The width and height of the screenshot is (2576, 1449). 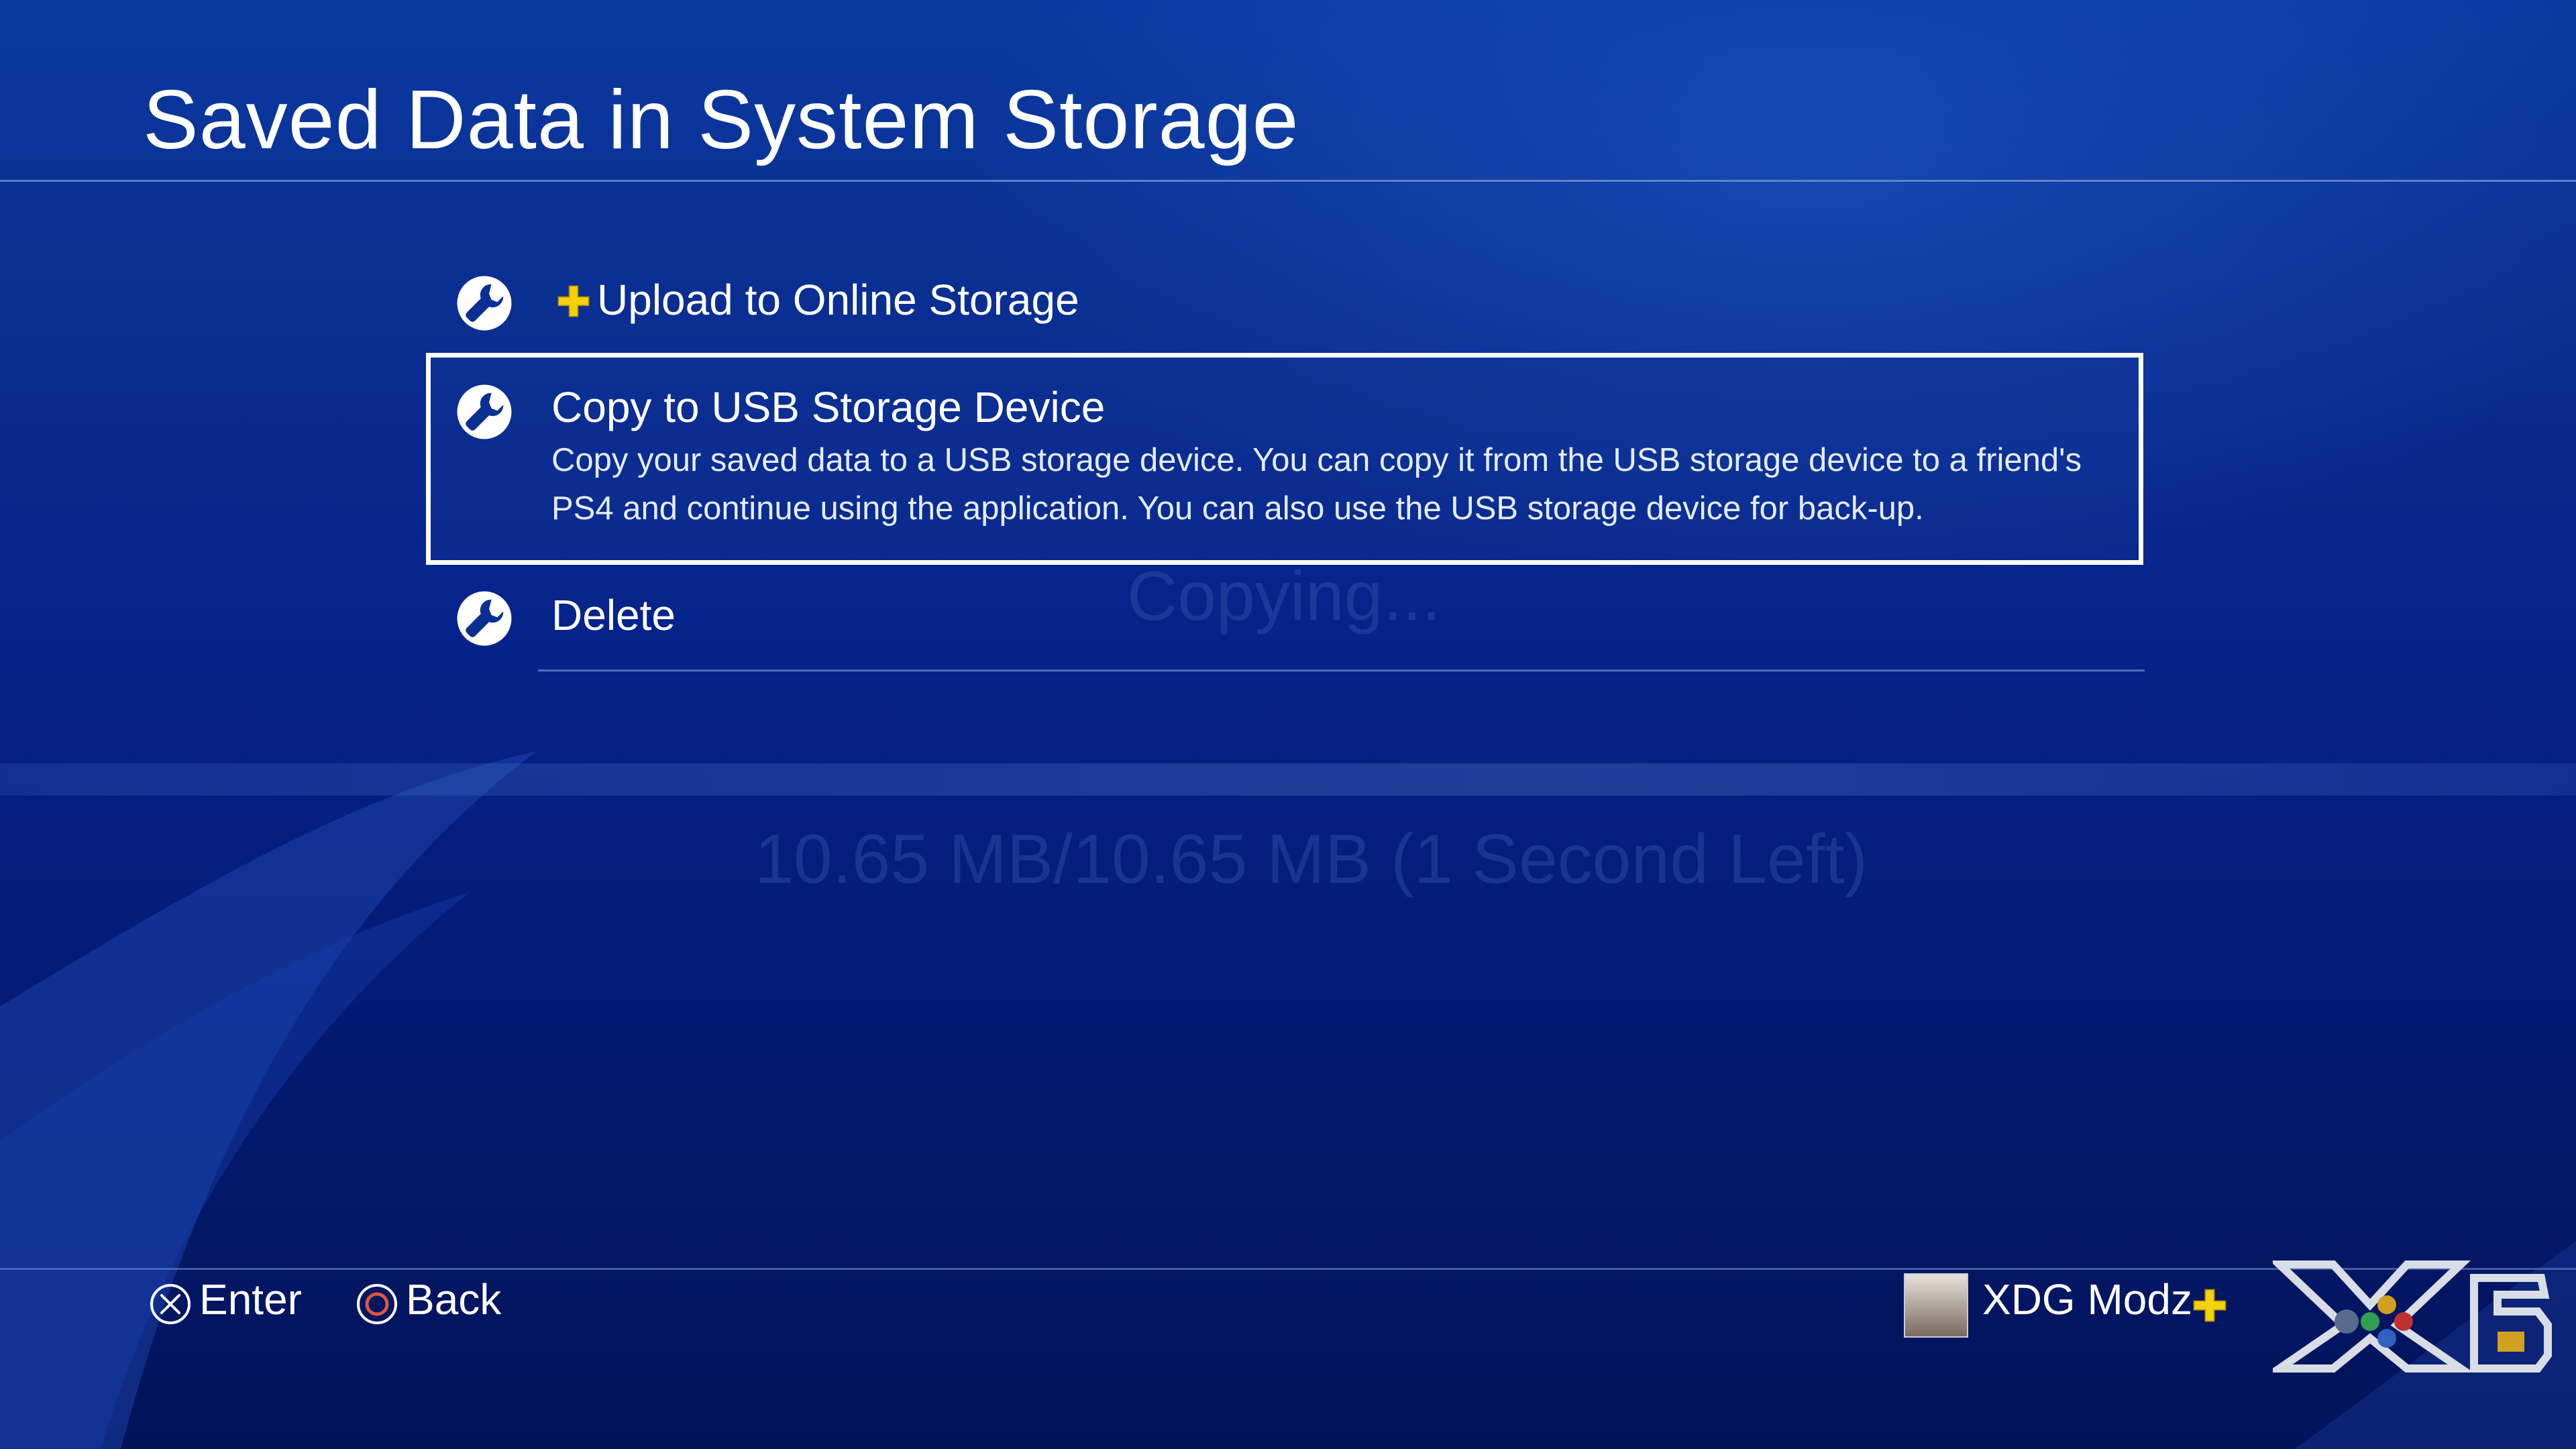 I want to click on title-divider, so click(x=1288, y=181).